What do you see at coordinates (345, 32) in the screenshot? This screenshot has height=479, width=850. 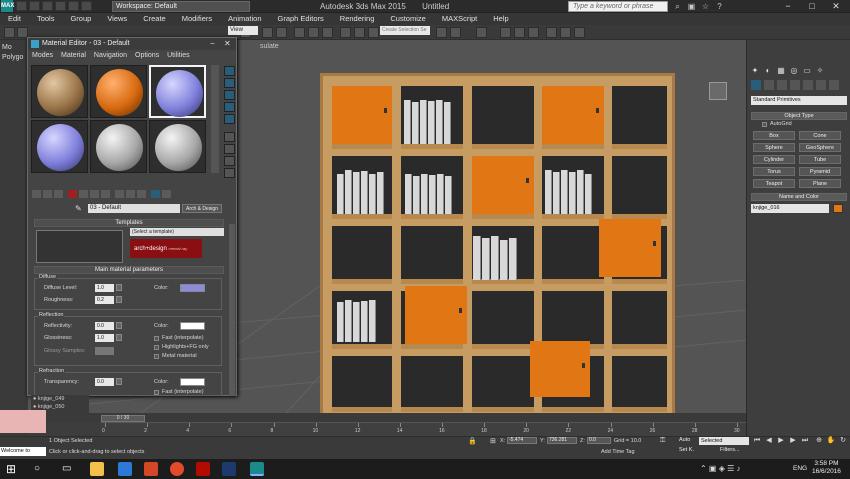 I see `pivot-center-icon` at bounding box center [345, 32].